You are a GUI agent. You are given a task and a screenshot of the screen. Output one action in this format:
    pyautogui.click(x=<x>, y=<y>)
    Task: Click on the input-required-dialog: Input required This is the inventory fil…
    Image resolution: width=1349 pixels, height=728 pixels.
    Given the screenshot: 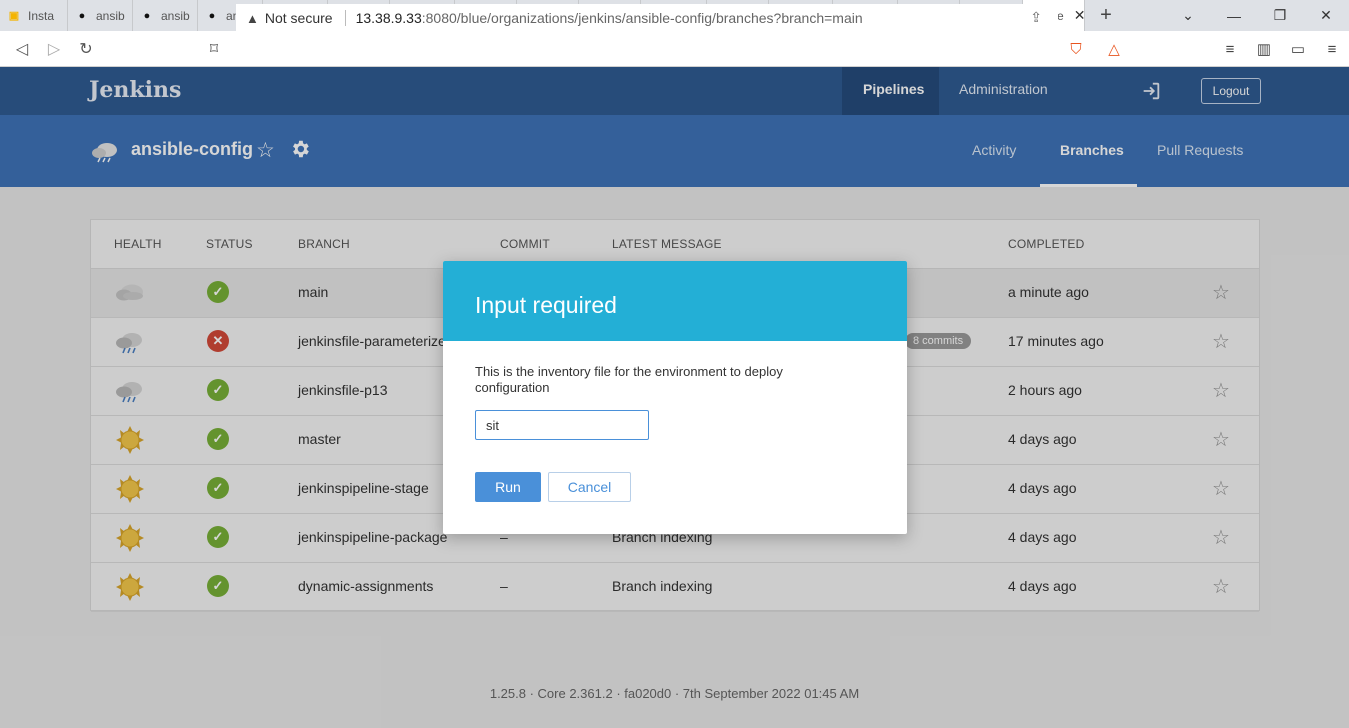 What is the action you would take?
    pyautogui.click(x=675, y=397)
    